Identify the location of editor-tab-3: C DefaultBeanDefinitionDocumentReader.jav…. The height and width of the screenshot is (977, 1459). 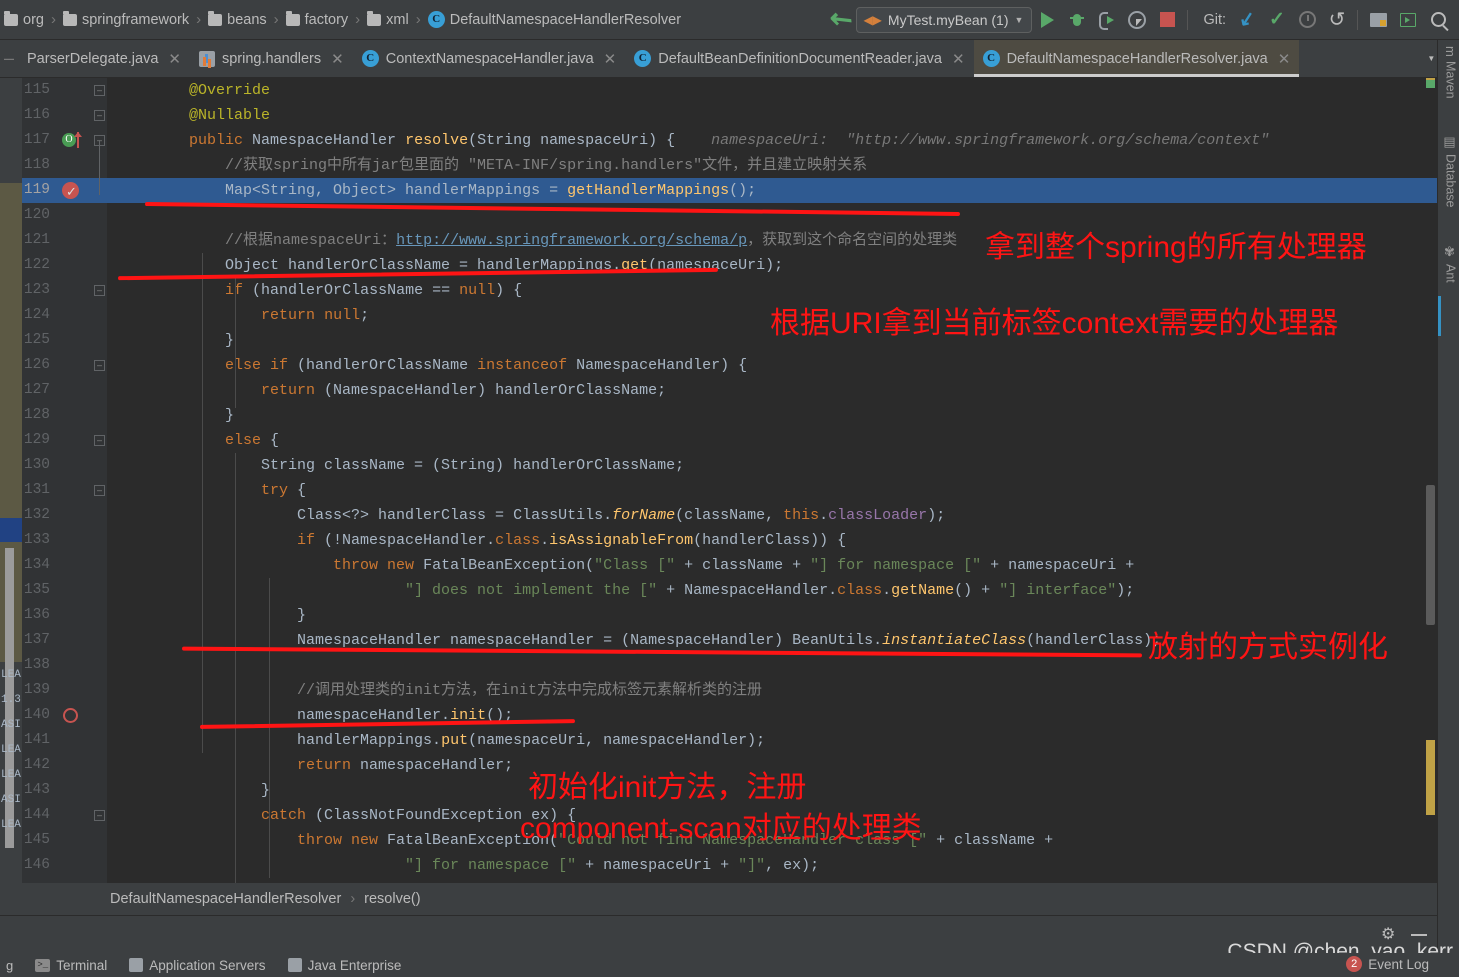
(799, 58).